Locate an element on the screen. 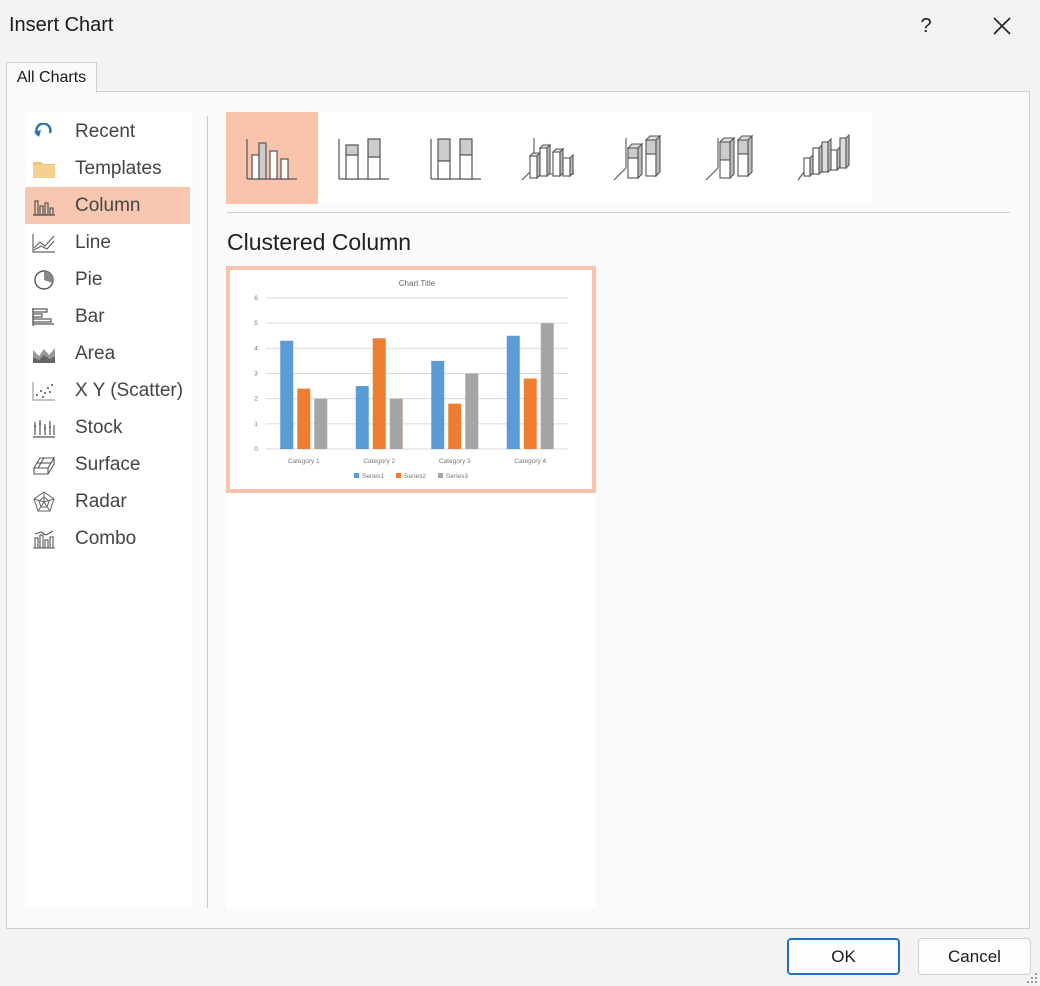 The height and width of the screenshot is (986, 1040). category-column: Column is located at coordinates (107, 205).